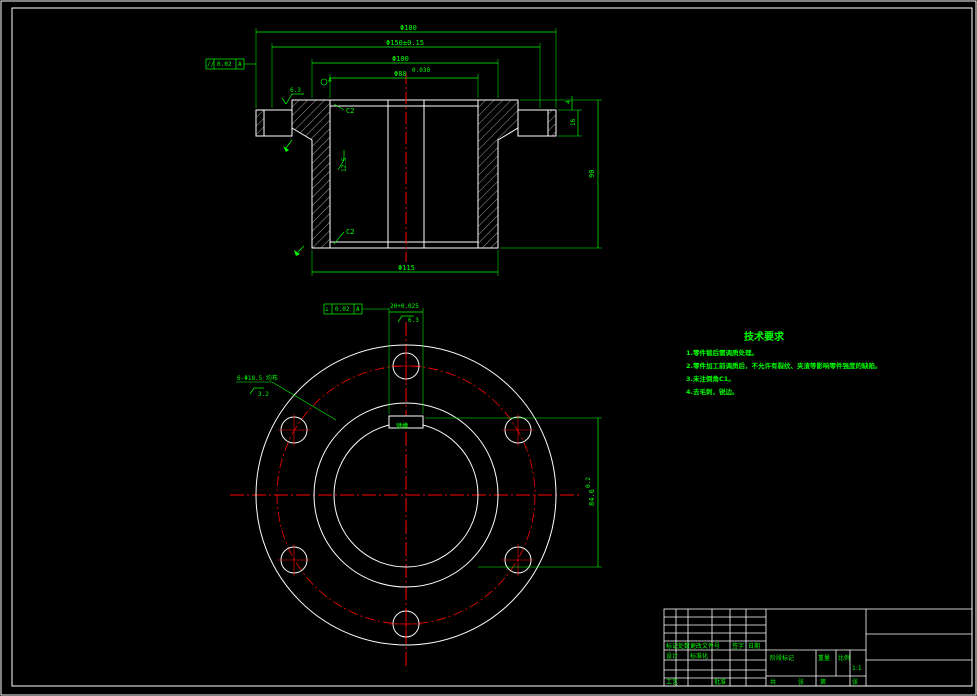  Describe the element at coordinates (672, 646) in the screenshot. I see `svg-text: 标记` at that location.